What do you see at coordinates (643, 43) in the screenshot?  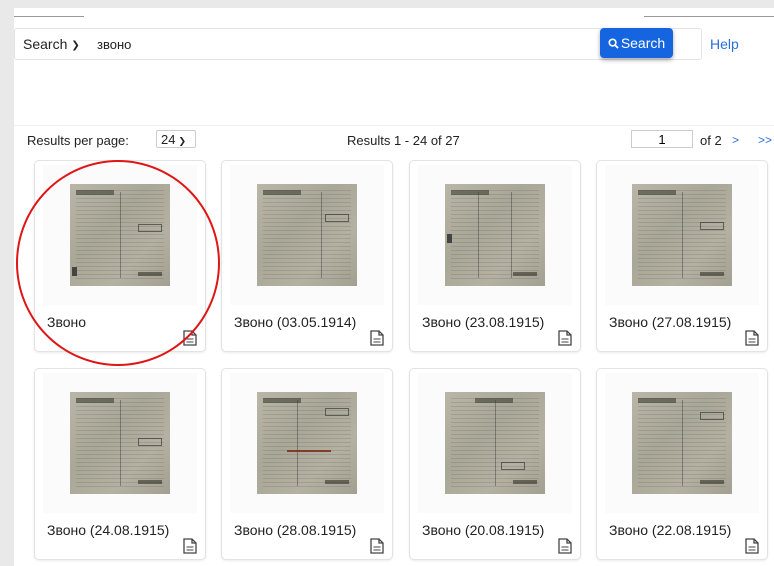 I see `search-button-label: Search` at bounding box center [643, 43].